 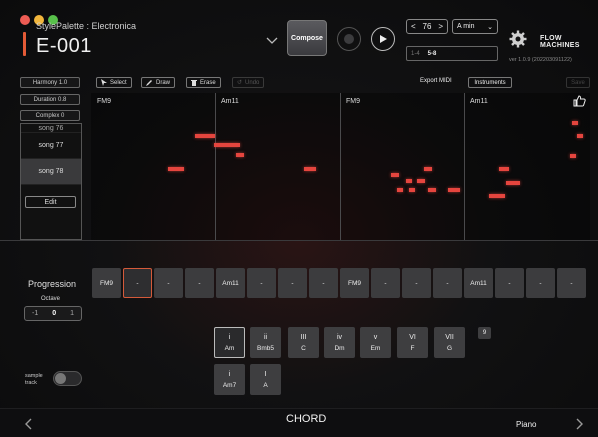 What do you see at coordinates (240, 83) in the screenshot?
I see `undo-icon: ↺` at bounding box center [240, 83].